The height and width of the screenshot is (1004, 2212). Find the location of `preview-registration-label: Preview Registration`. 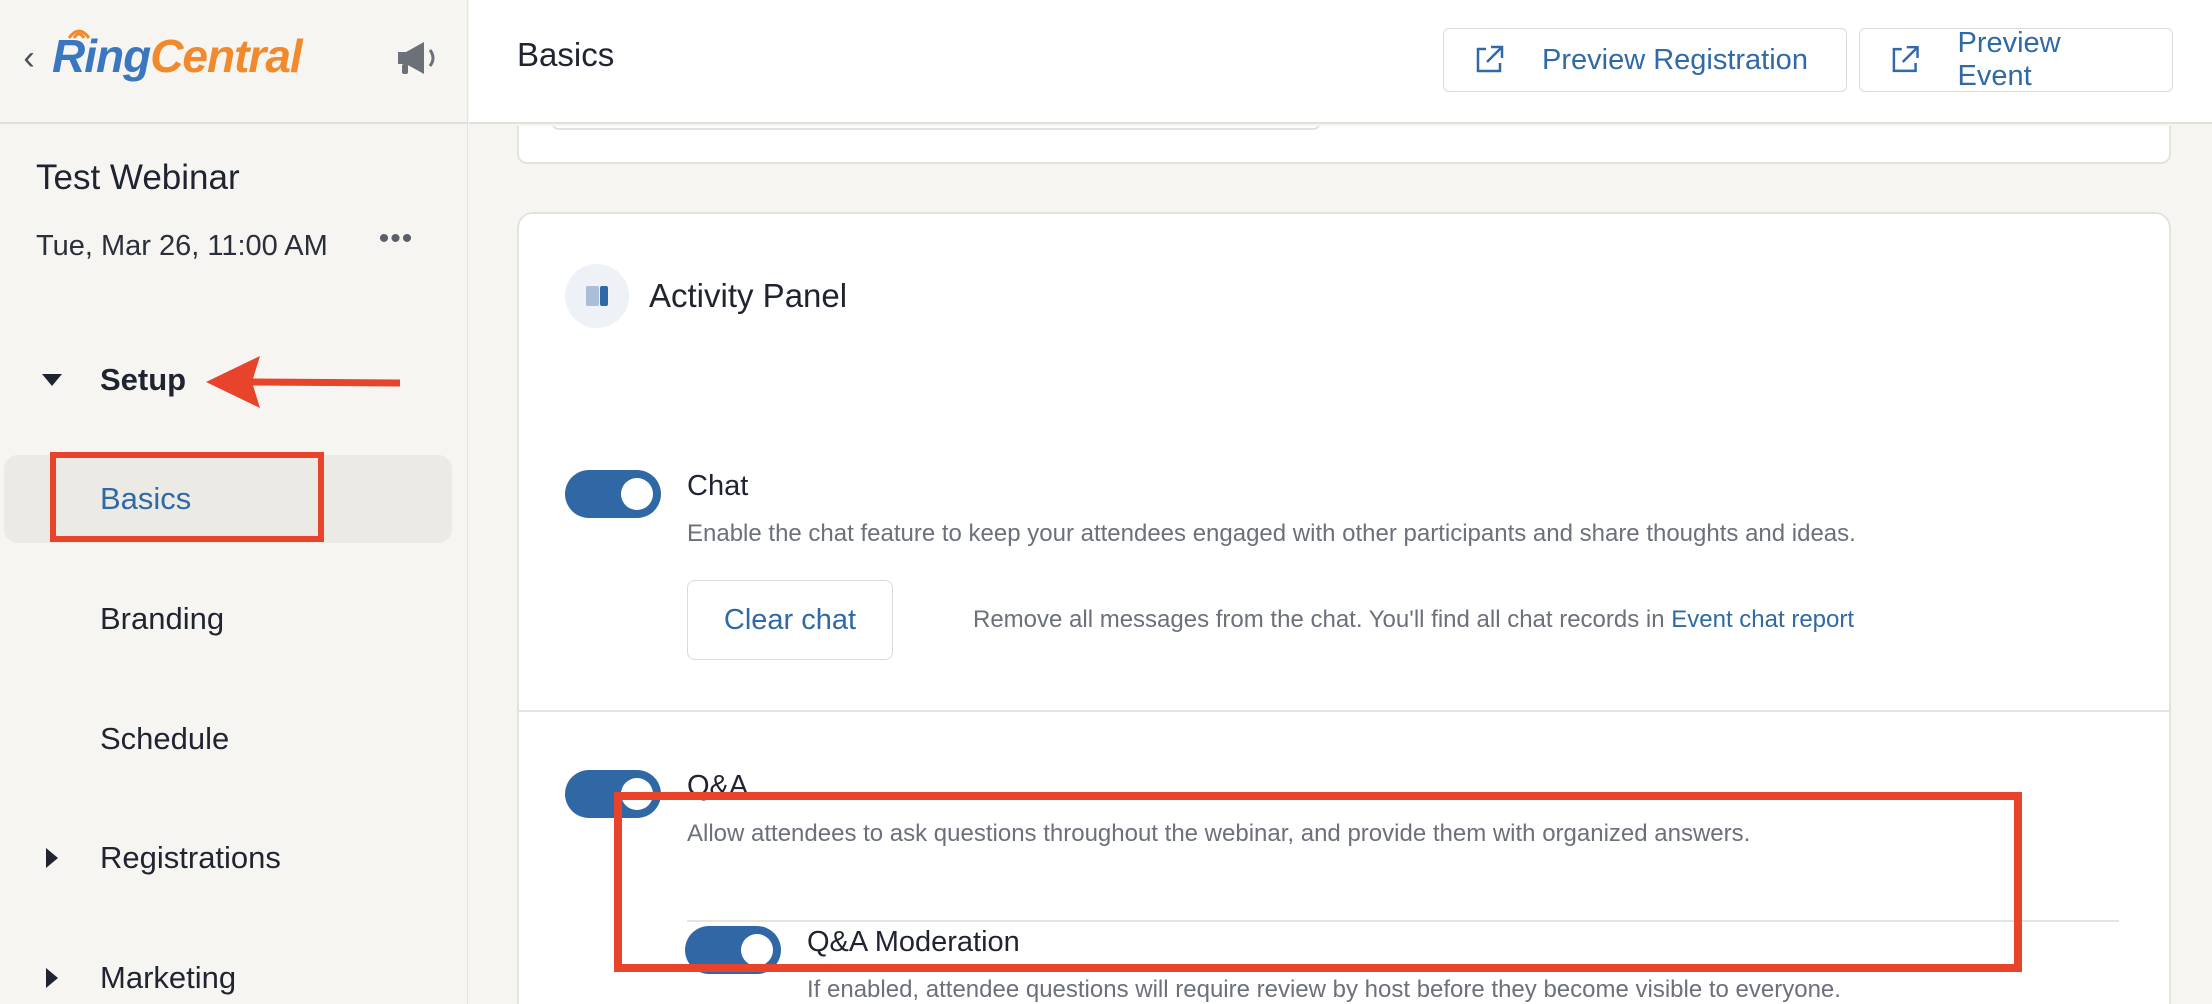

preview-registration-label: Preview Registration is located at coordinates (1675, 59).